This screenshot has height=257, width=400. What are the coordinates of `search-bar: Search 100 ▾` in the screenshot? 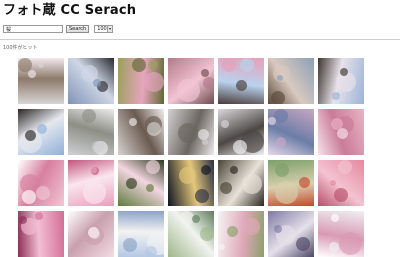 It's located at (58, 29).